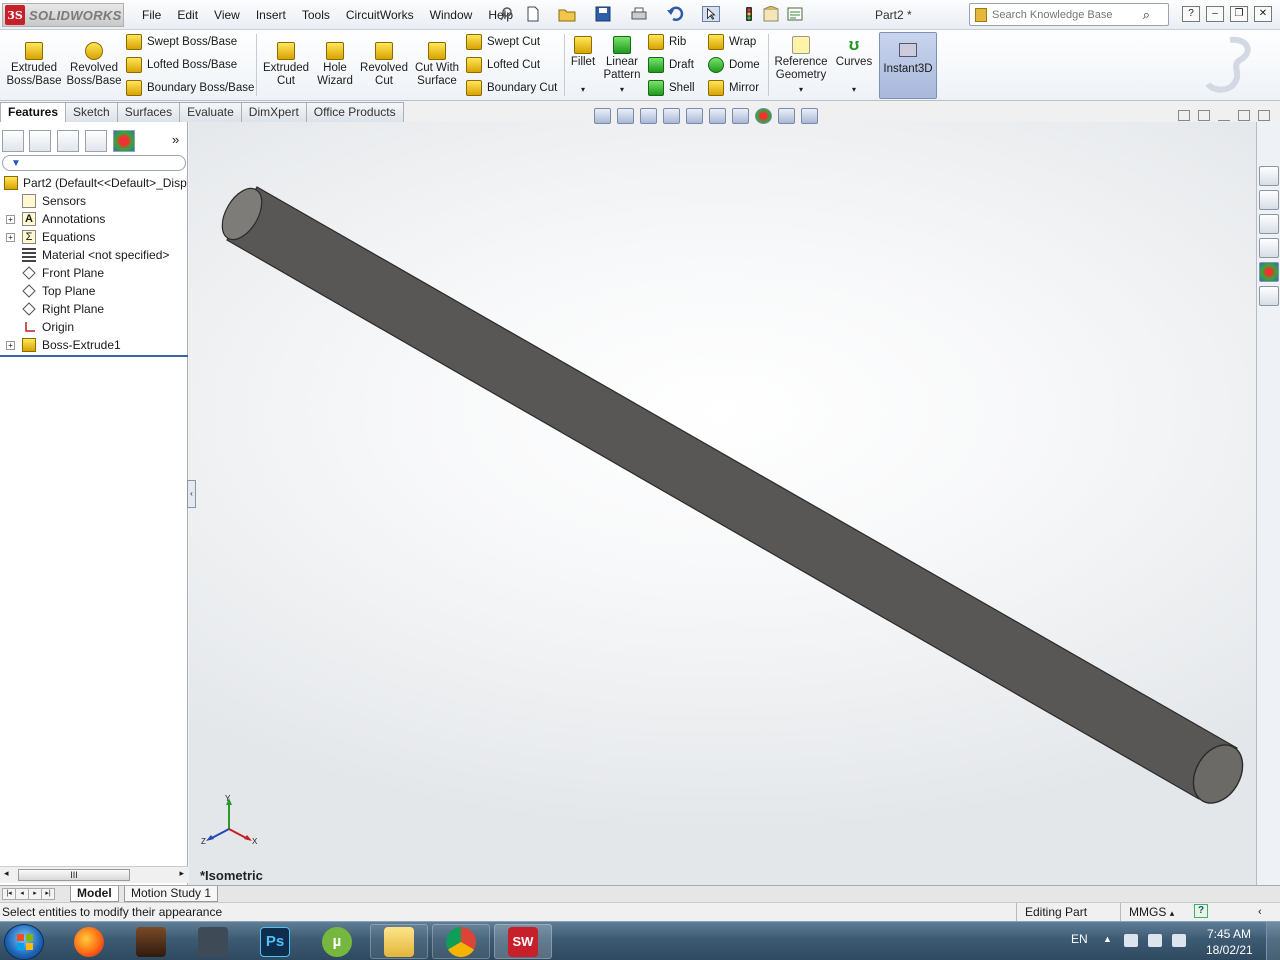  Describe the element at coordinates (1229, 942) in the screenshot. I see `clock: 7:45 AM 18/02/21` at that location.